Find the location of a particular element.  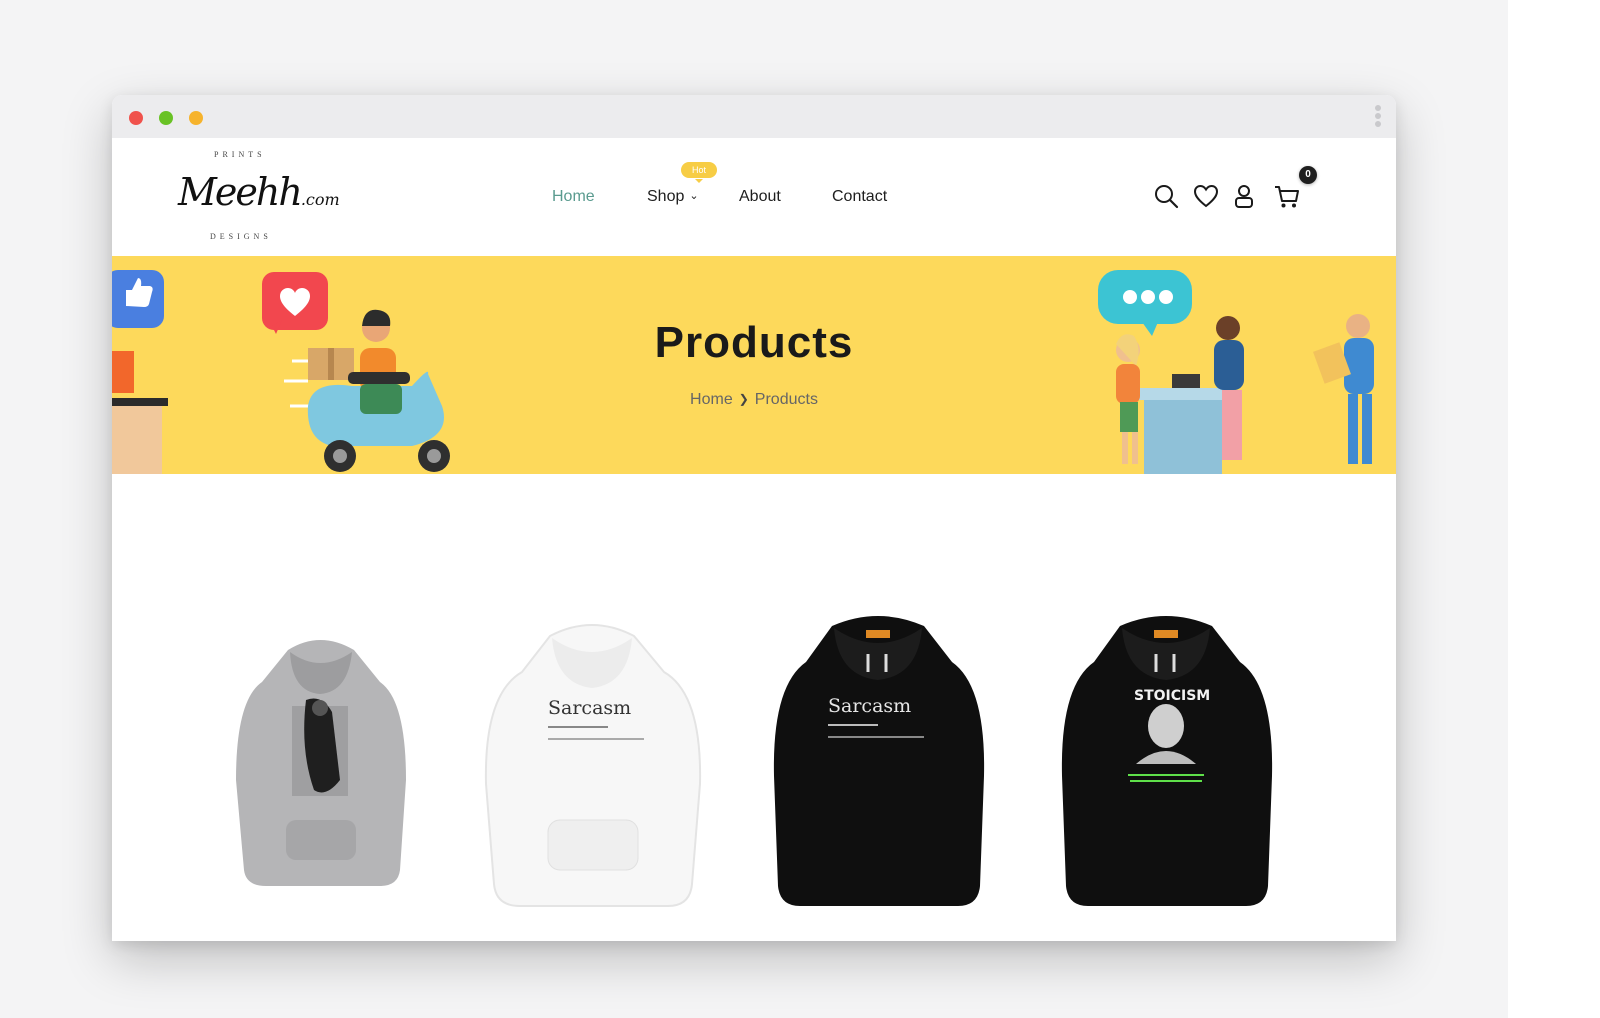

cart-icon is located at coordinates (1287, 196).